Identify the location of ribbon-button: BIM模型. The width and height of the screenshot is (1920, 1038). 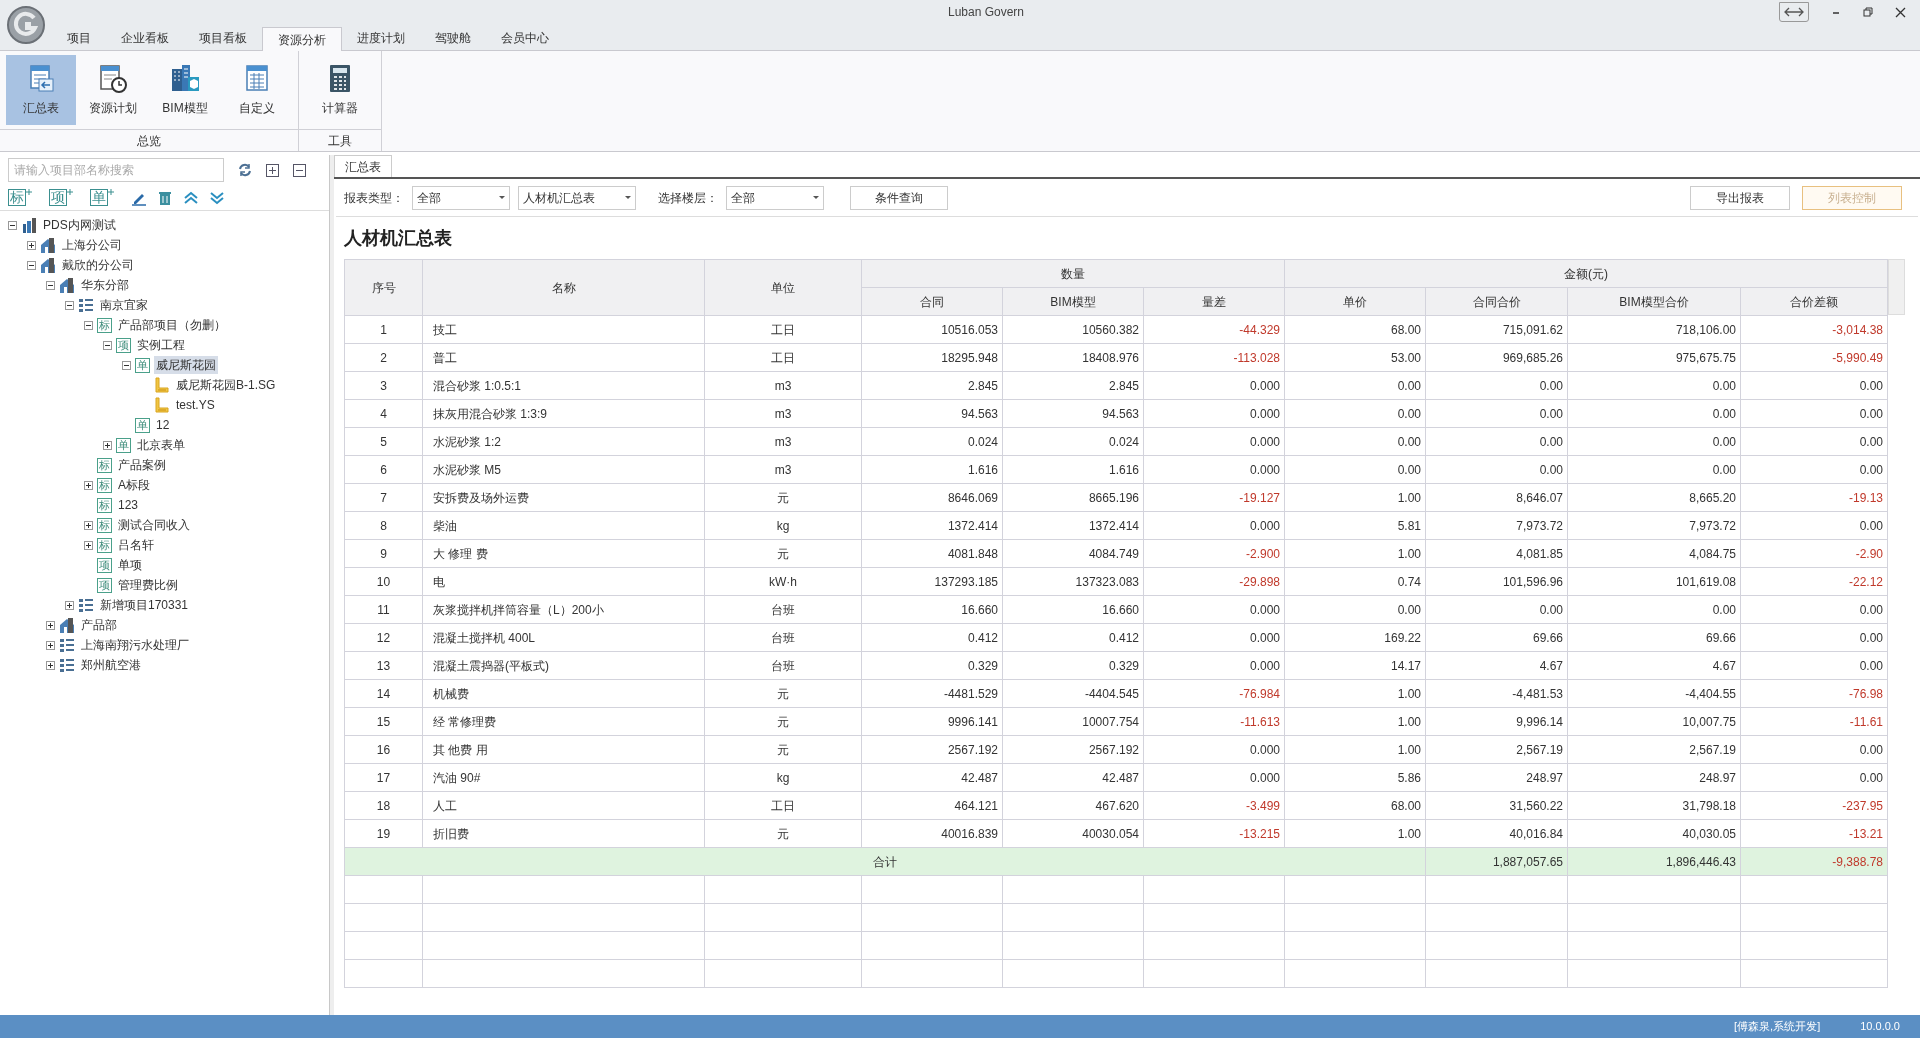
(185, 90).